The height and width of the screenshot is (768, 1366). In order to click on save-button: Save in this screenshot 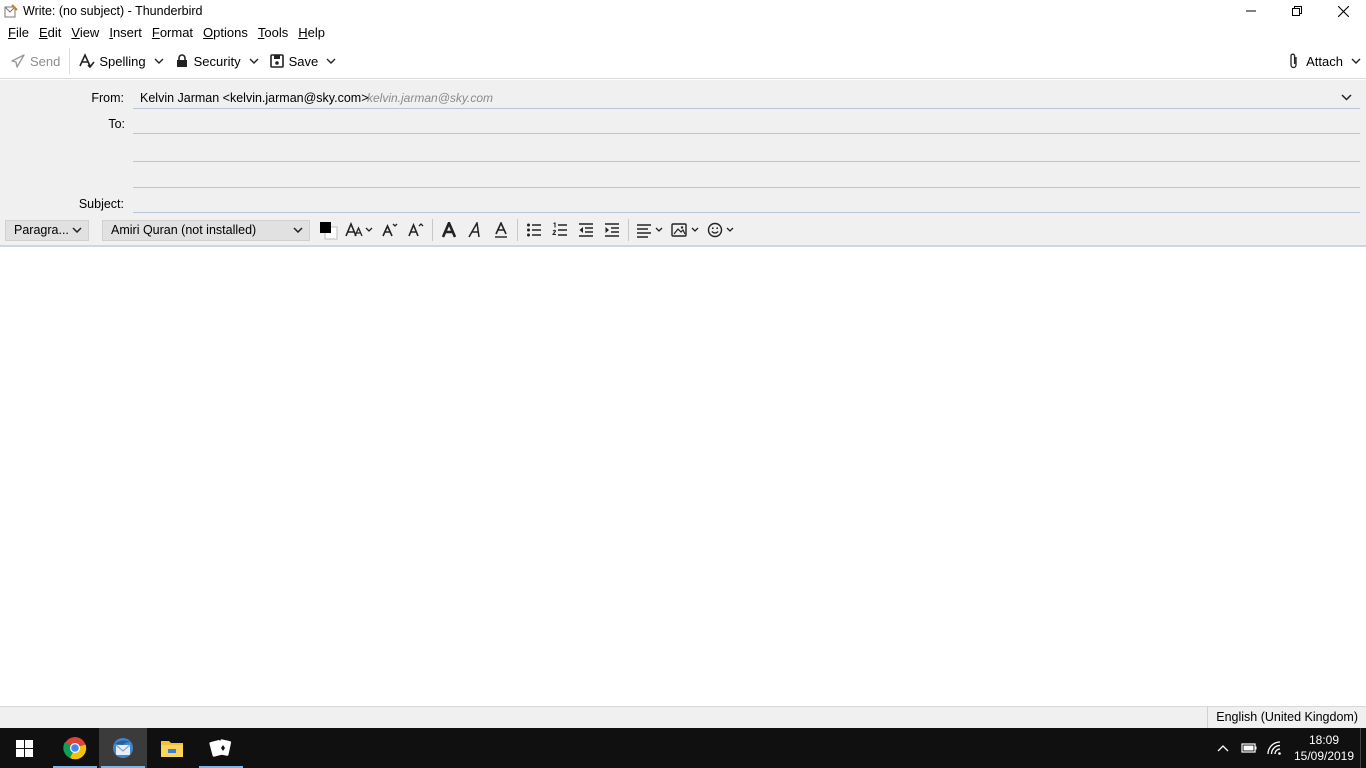, I will do `click(294, 61)`.